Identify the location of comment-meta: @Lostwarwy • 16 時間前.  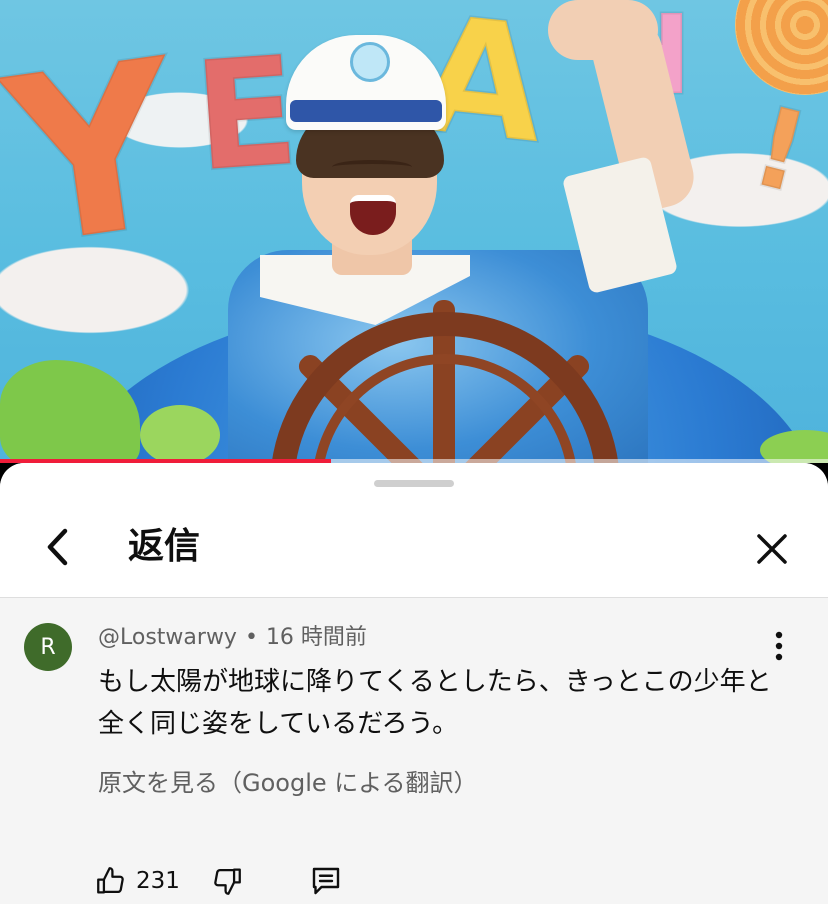
(232, 638).